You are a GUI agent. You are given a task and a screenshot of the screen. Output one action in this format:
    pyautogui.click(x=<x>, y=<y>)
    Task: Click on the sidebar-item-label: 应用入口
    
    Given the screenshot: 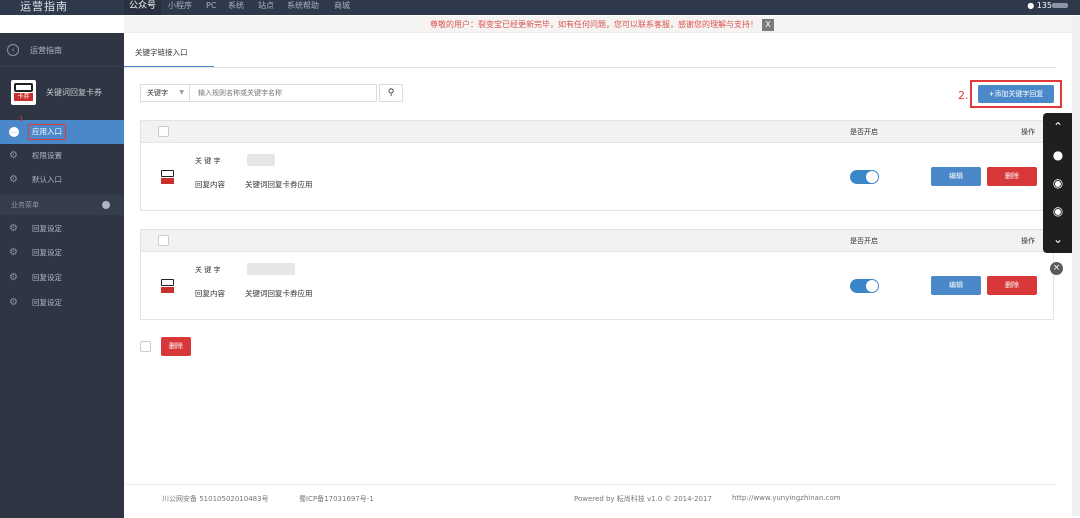 What is the action you would take?
    pyautogui.click(x=47, y=132)
    